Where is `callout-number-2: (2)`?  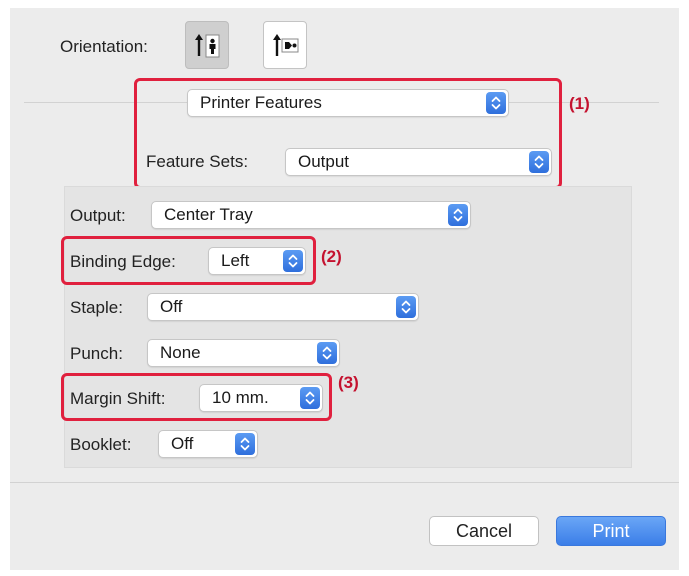
callout-number-2: (2) is located at coordinates (331, 256).